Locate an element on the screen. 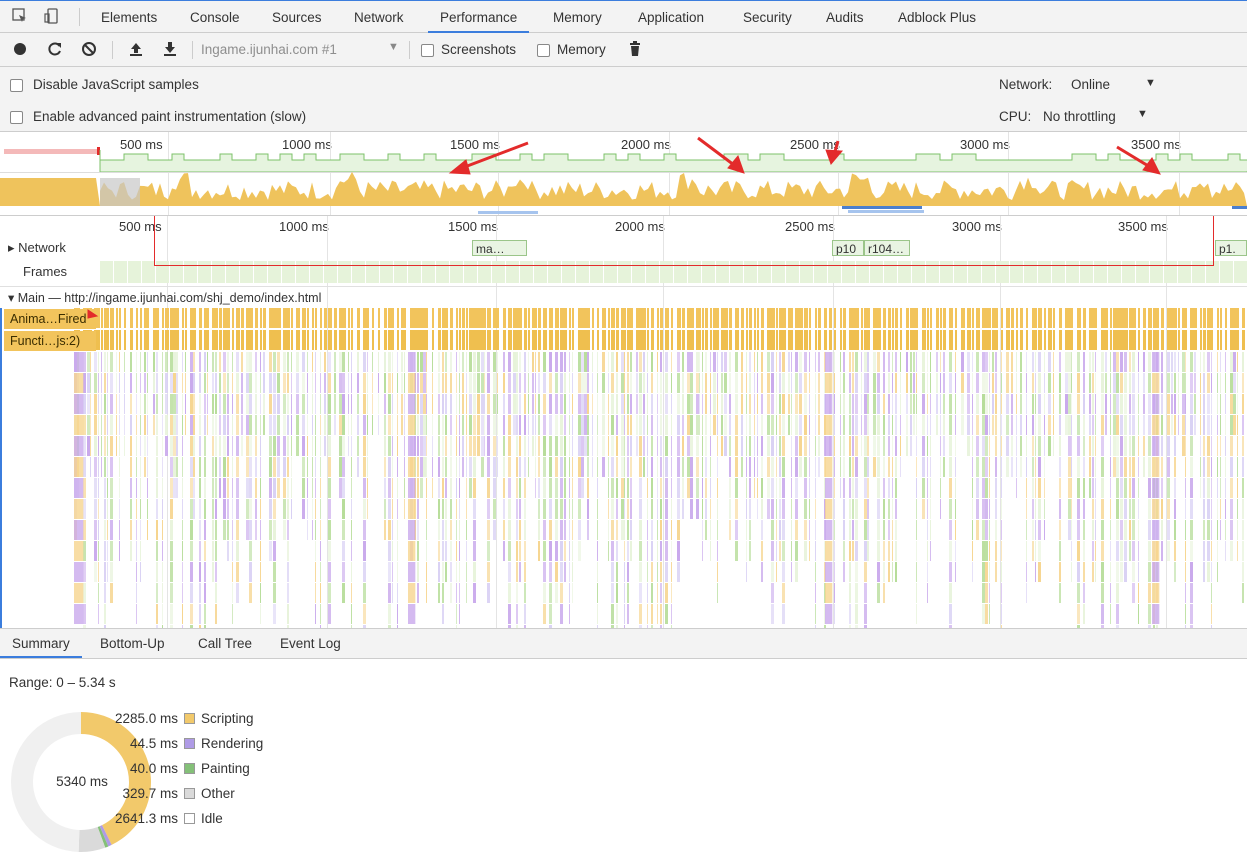 This screenshot has width=1247, height=864. load-profile-icon is located at coordinates (136, 49).